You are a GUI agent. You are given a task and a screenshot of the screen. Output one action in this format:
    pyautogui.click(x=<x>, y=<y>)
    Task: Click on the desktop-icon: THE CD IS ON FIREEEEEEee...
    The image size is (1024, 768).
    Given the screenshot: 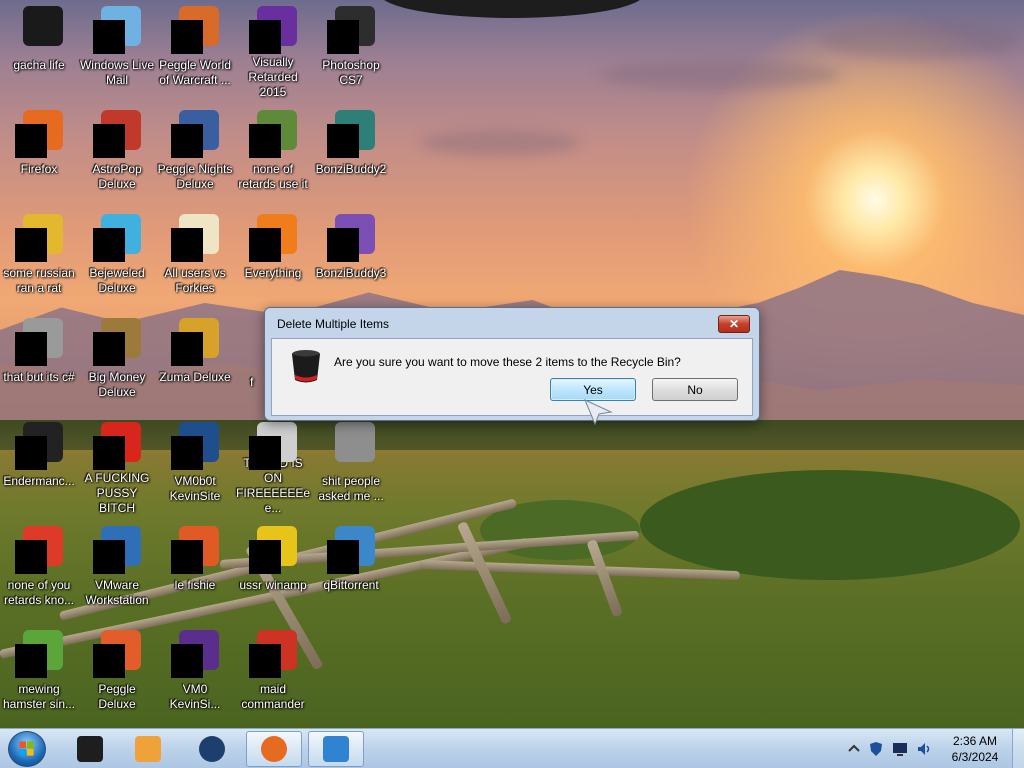 What is the action you would take?
    pyautogui.click(x=273, y=466)
    